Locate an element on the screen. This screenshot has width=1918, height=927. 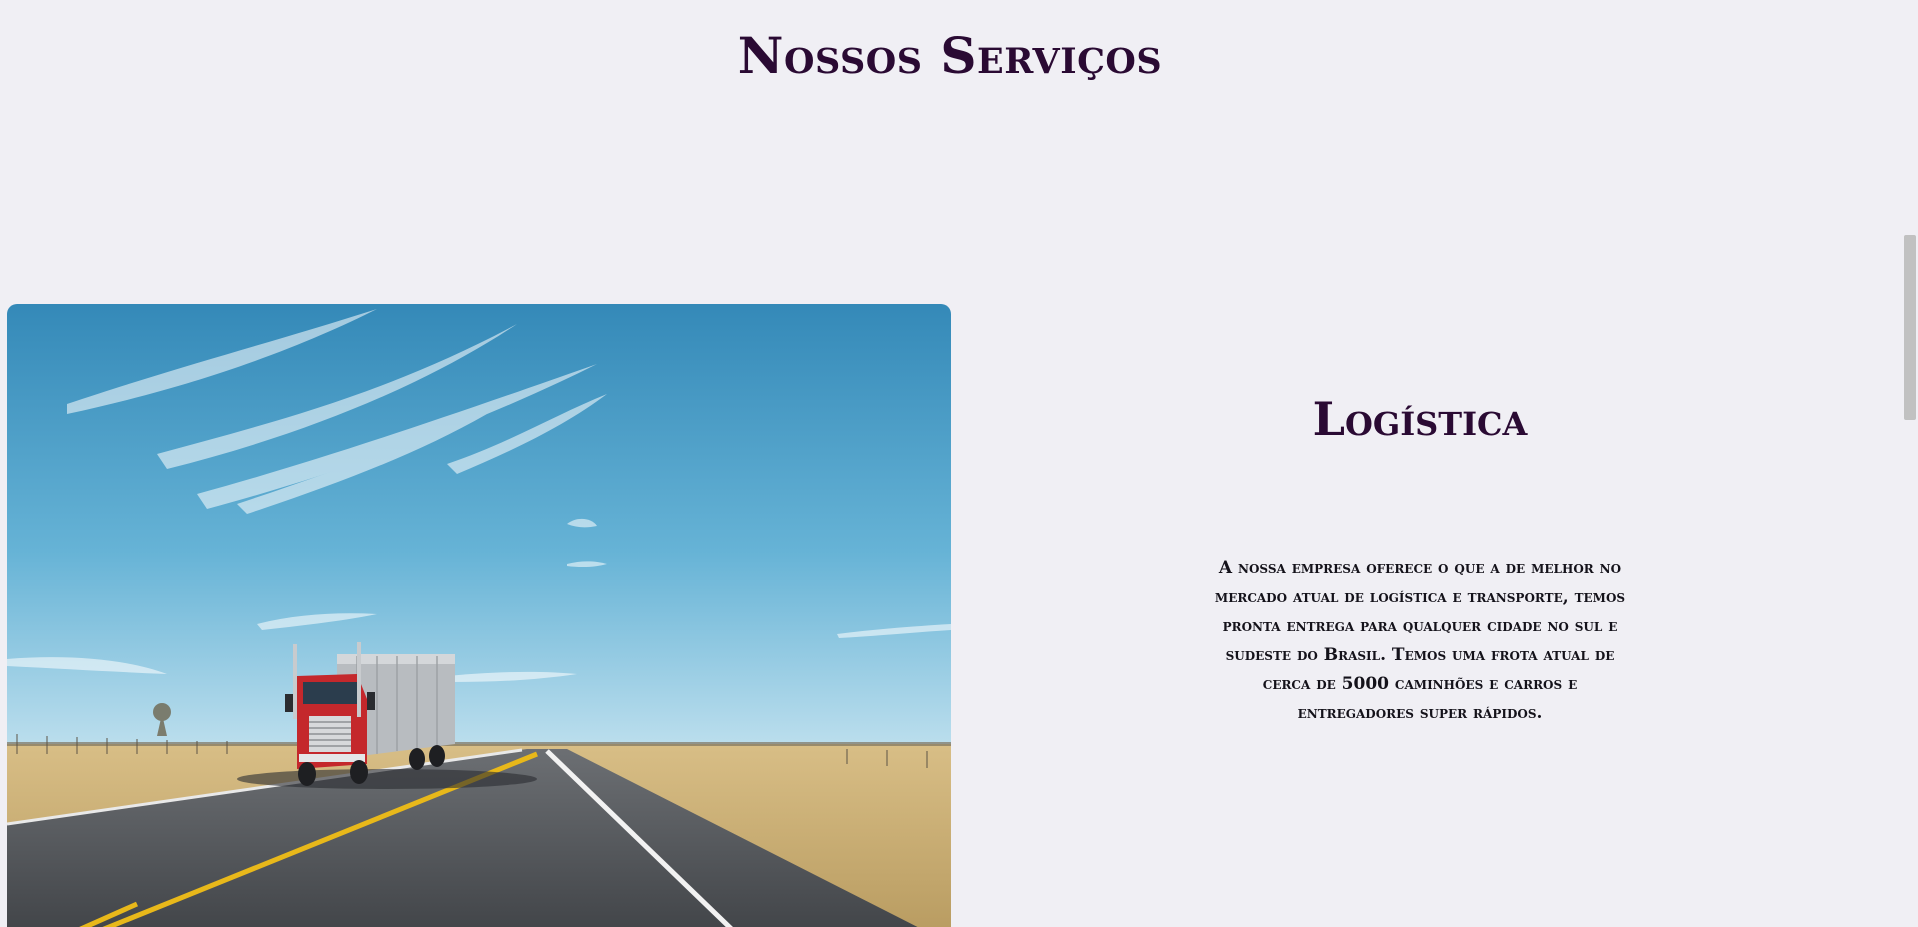
service-title: Logística is located at coordinates (1420, 419).